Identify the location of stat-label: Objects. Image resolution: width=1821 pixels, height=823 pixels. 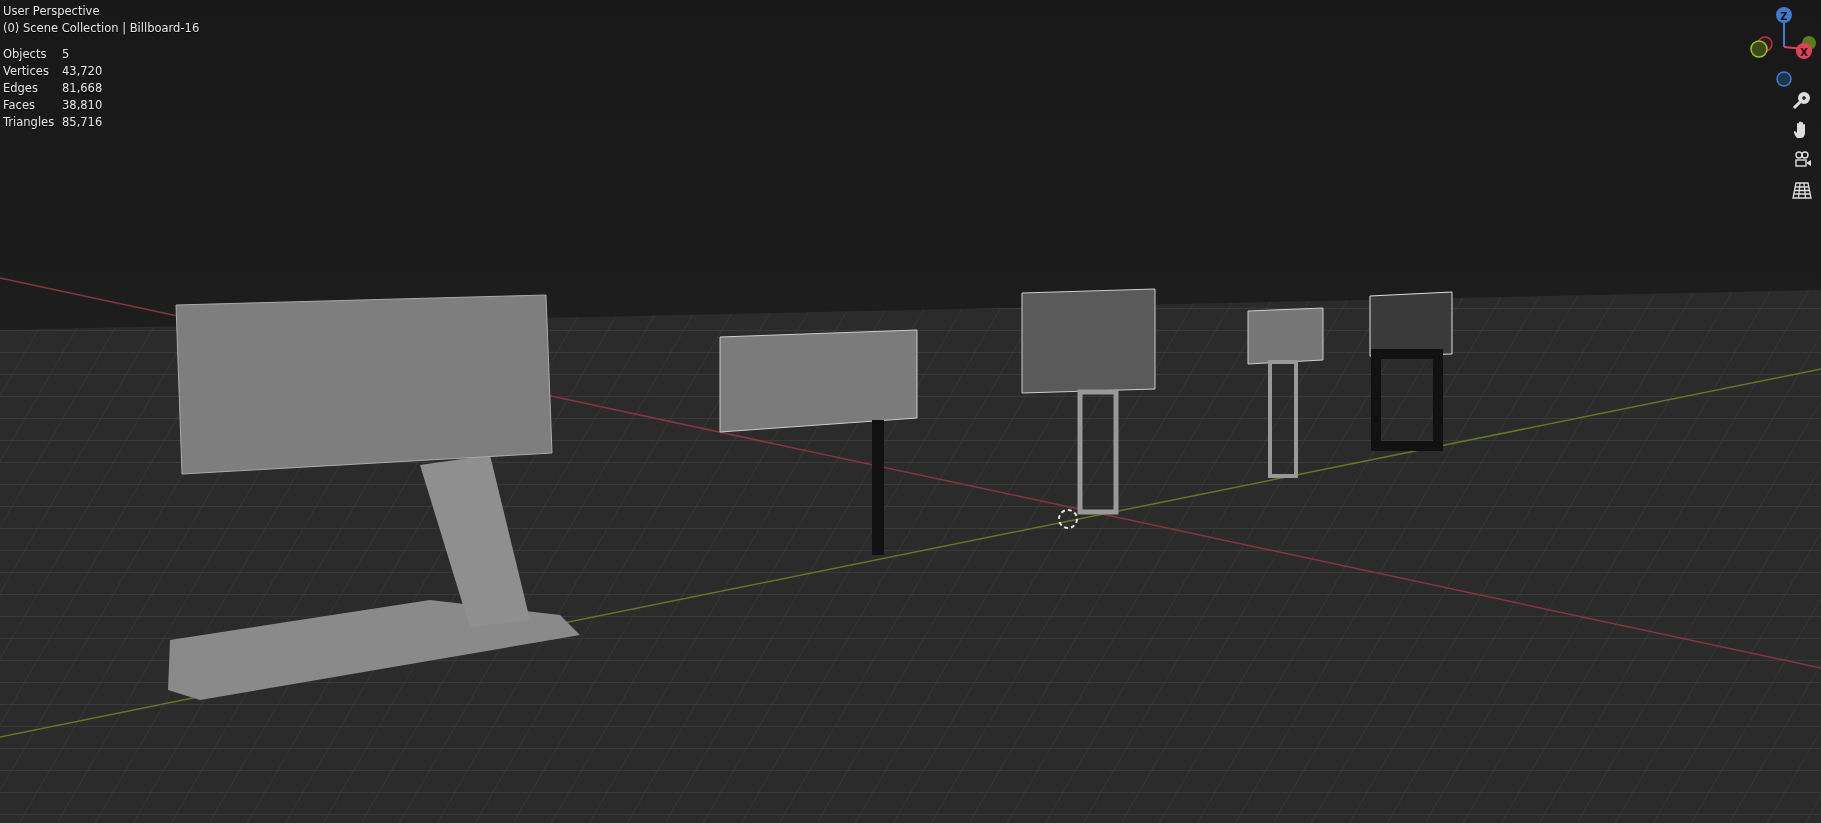
(25, 54).